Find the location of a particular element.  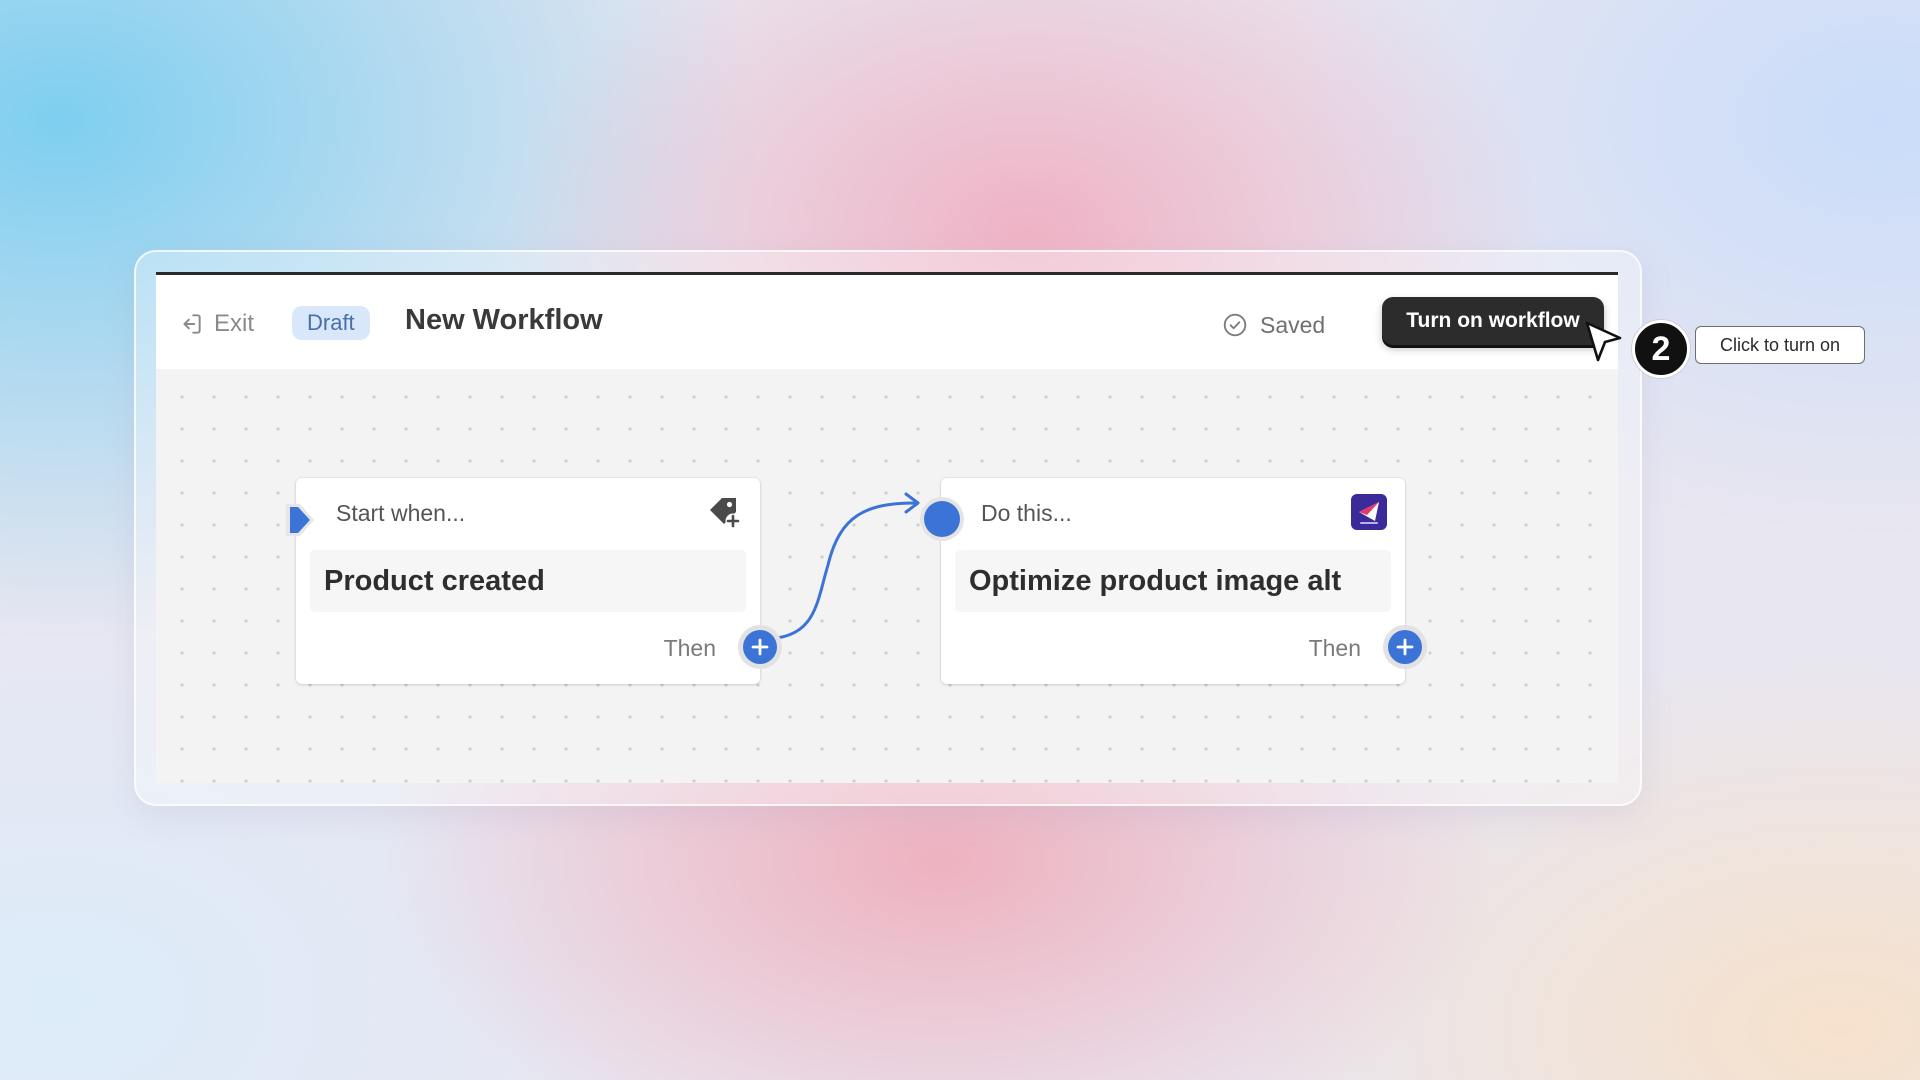

mouse-cursor-icon is located at coordinates (1603, 341).